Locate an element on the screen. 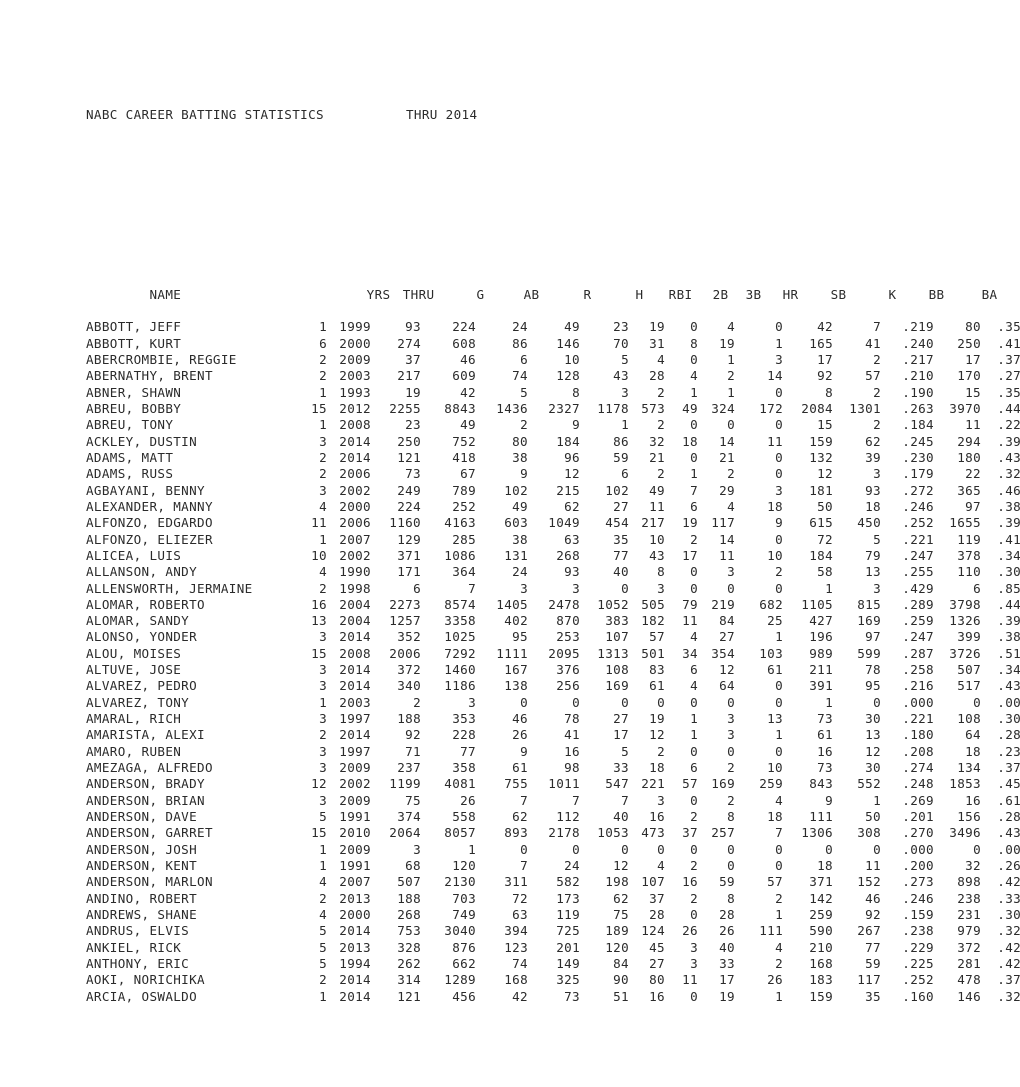 This screenshot has height=1087, width=1020. thru-year-cell: 2009 is located at coordinates (355, 768).